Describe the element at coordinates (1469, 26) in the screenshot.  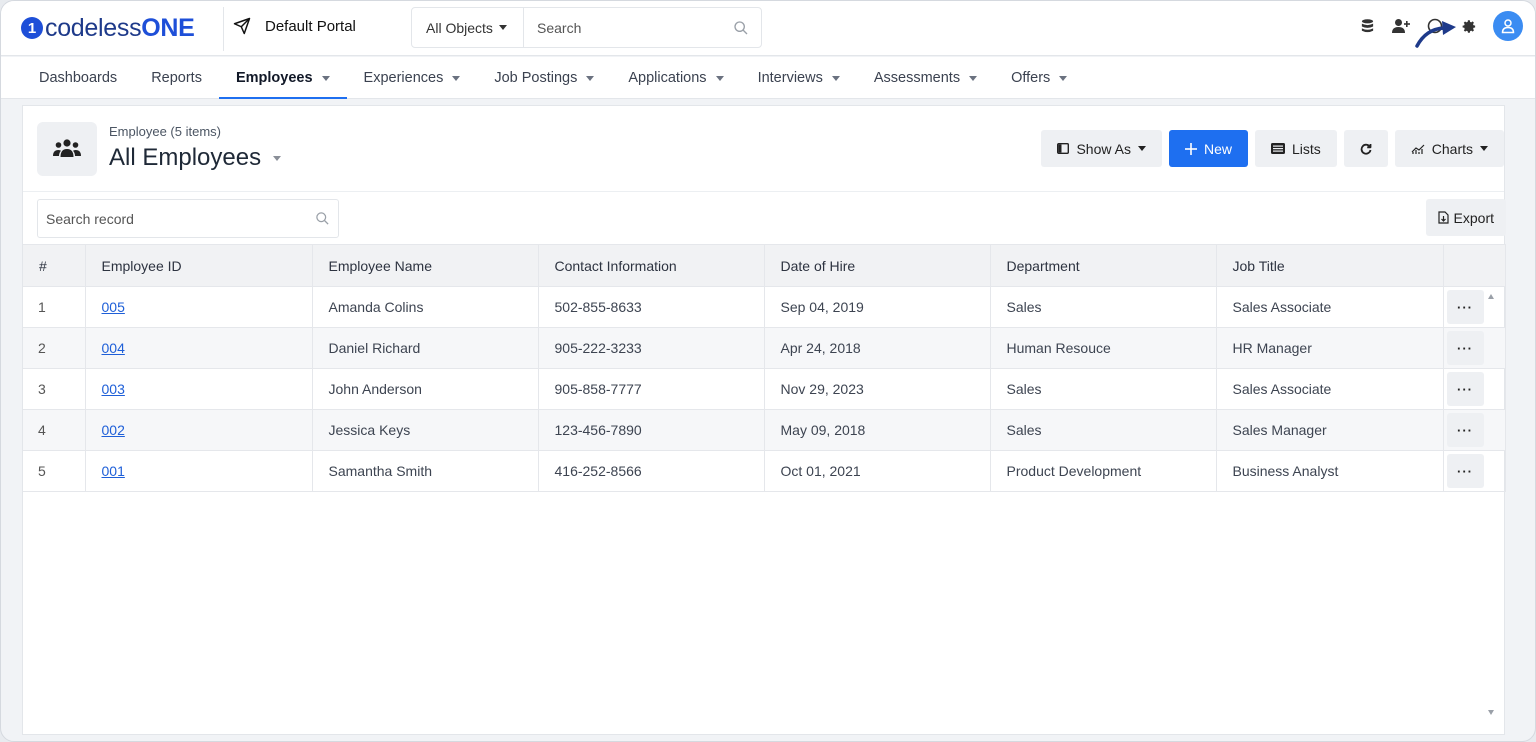
I see `gear-icon` at that location.